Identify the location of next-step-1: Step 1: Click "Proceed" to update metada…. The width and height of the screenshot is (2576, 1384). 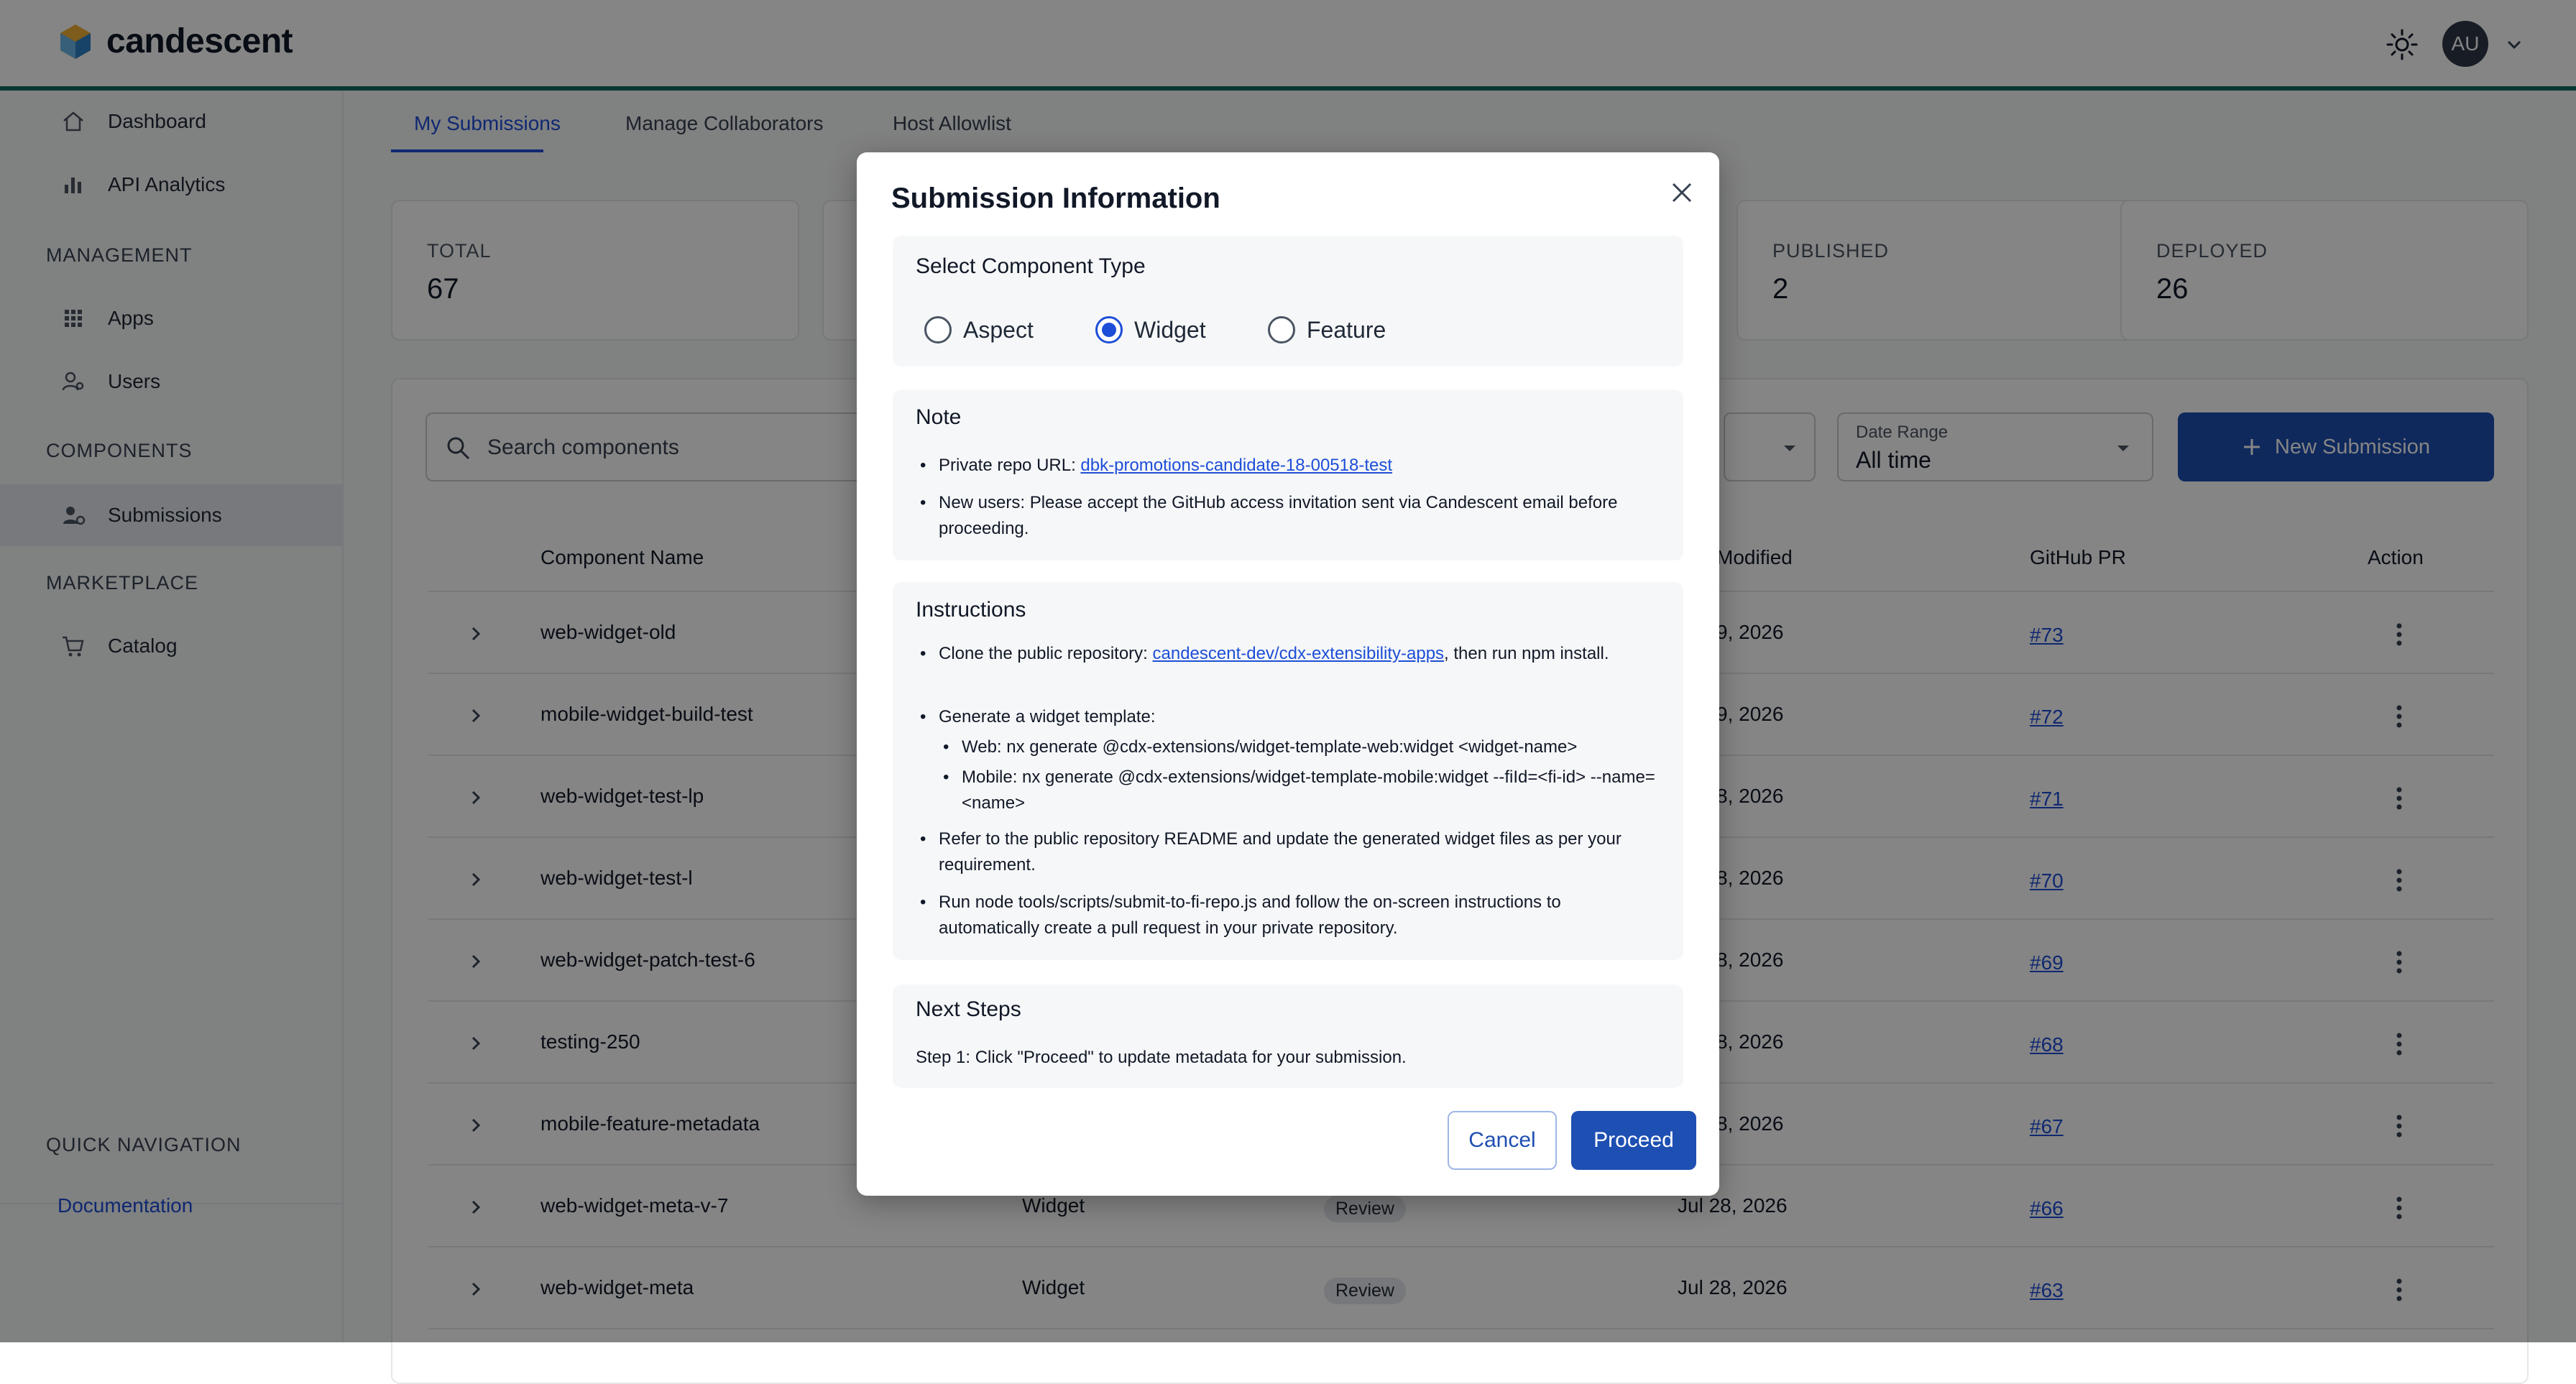
(1161, 1057).